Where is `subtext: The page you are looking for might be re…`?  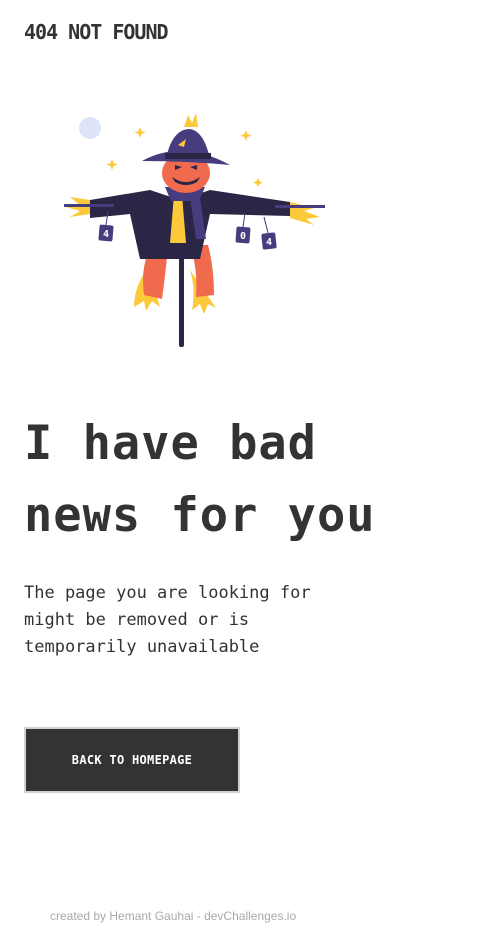
subtext: The page you are looking for might be re… is located at coordinates (184, 620).